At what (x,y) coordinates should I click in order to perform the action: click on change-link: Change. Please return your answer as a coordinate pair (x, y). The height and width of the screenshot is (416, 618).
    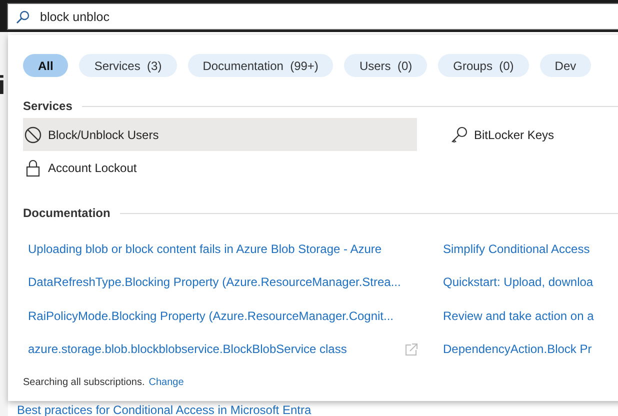
    Looking at the image, I should click on (166, 382).